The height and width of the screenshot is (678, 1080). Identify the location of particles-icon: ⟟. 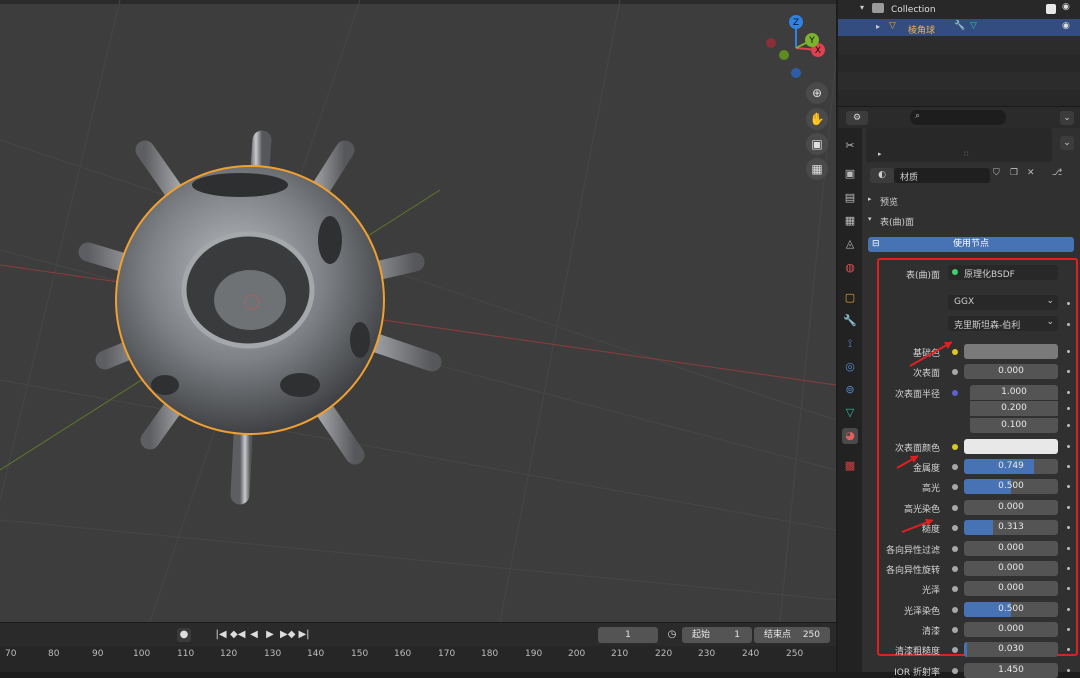
(850, 344).